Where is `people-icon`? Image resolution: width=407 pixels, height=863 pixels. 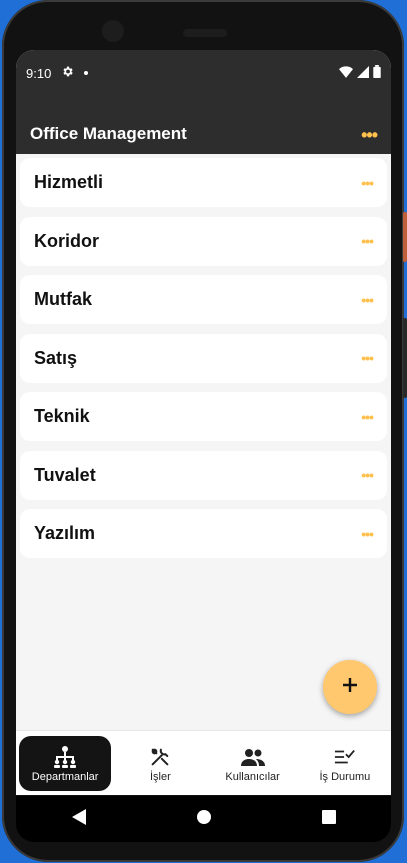
people-icon is located at coordinates (252, 757).